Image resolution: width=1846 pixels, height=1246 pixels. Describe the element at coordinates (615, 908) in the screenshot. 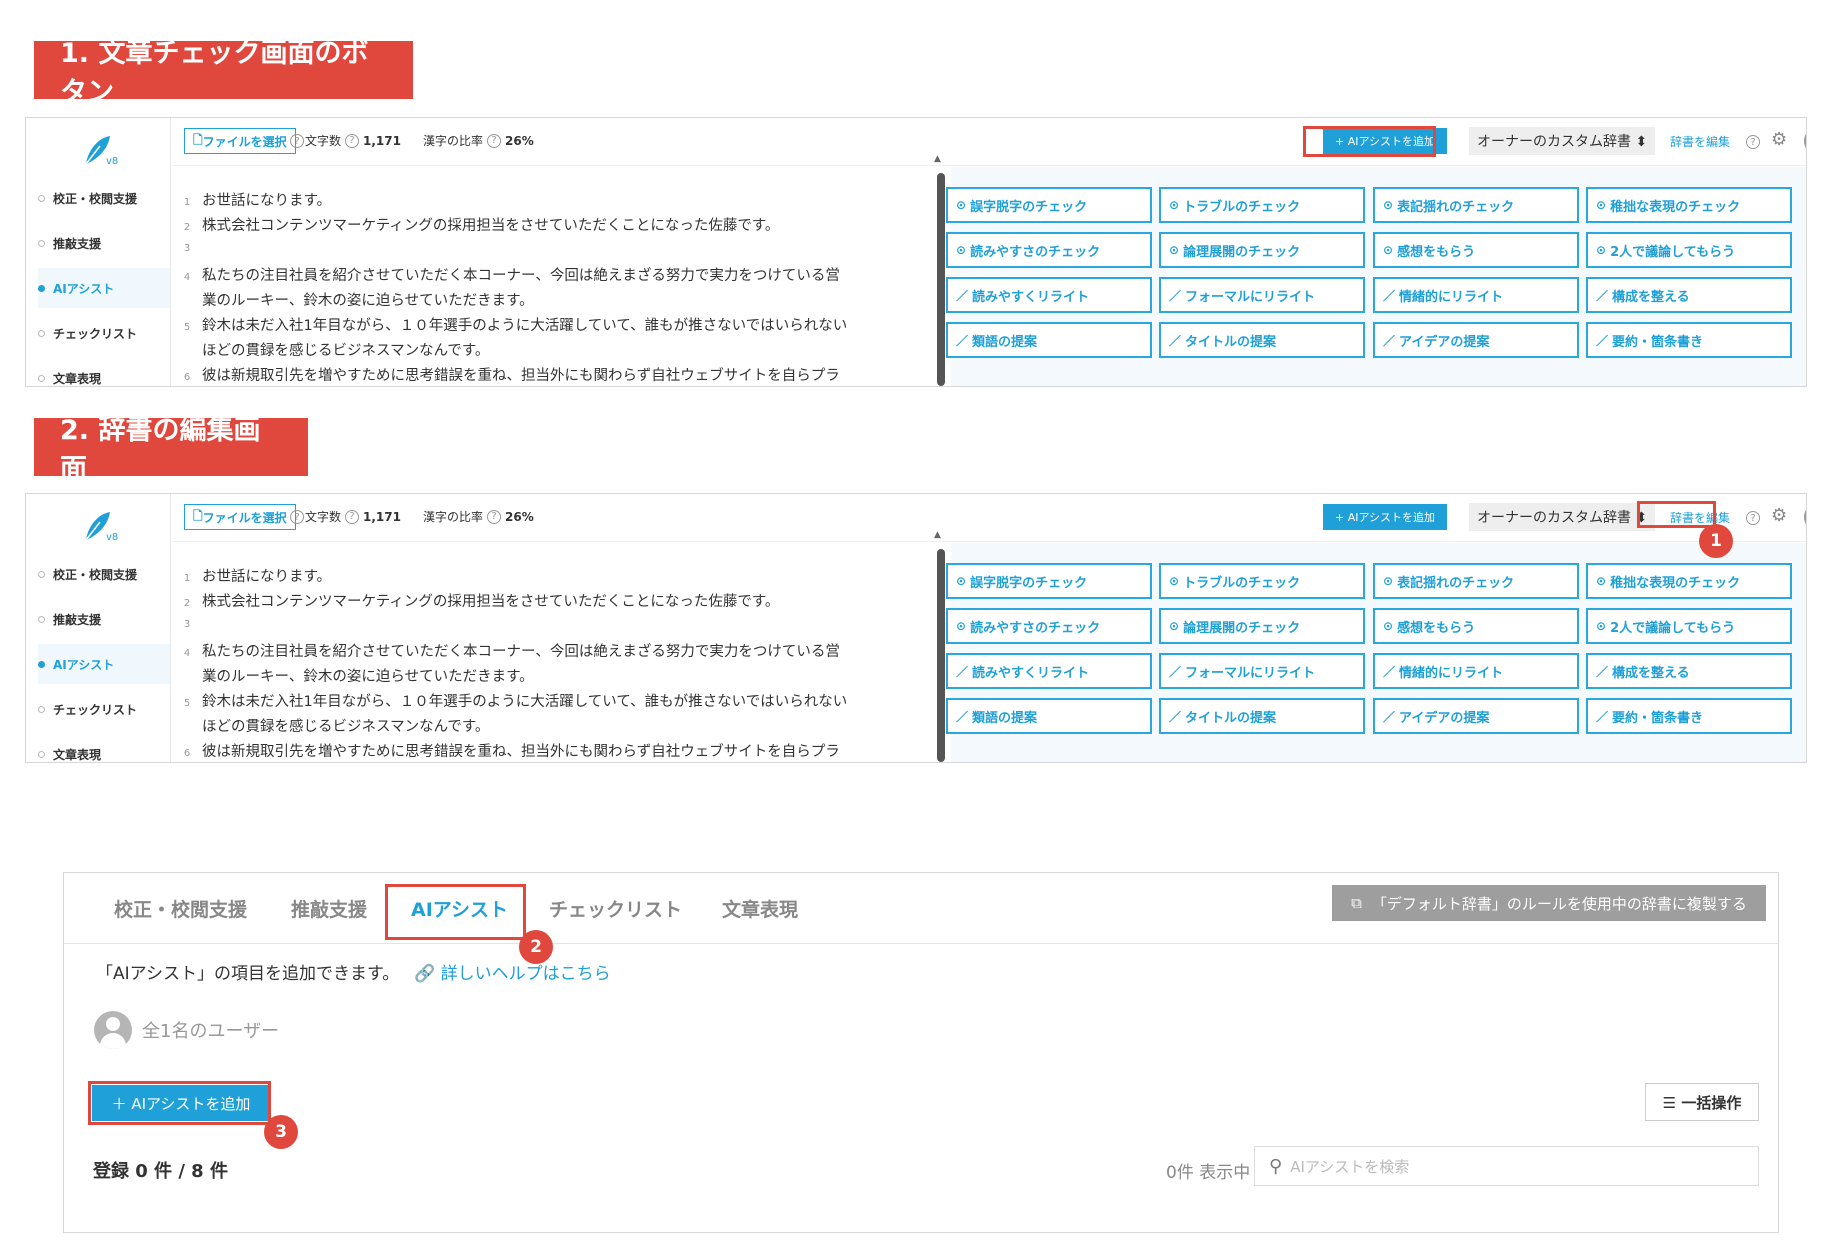

I see `tab-checklist: チェックリスト` at that location.